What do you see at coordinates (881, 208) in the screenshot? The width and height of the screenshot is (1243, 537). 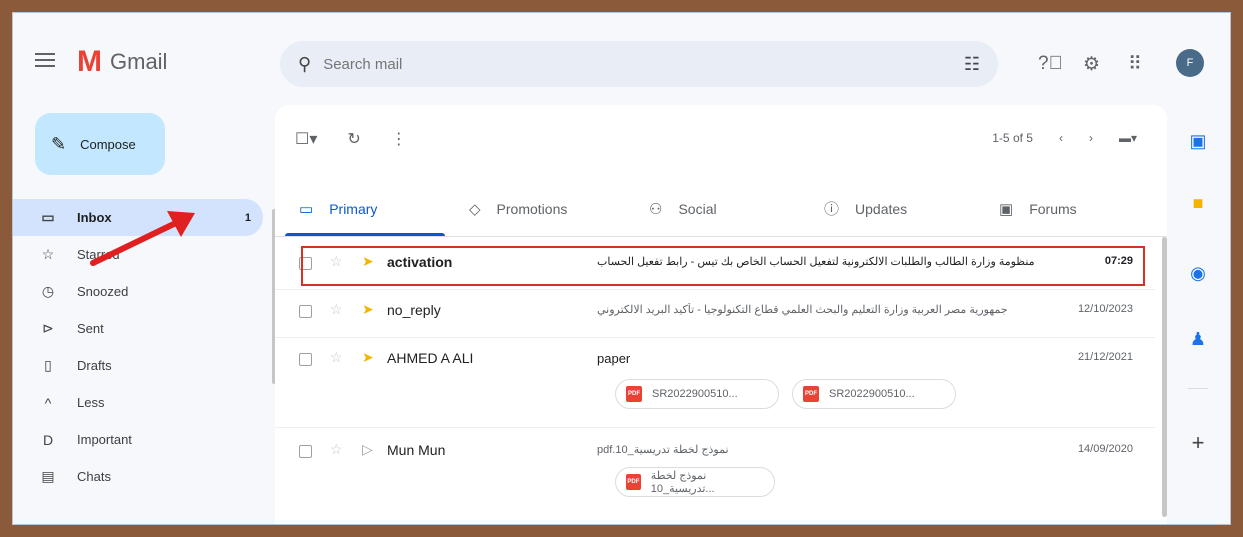 I see `tab-label: Updates` at bounding box center [881, 208].